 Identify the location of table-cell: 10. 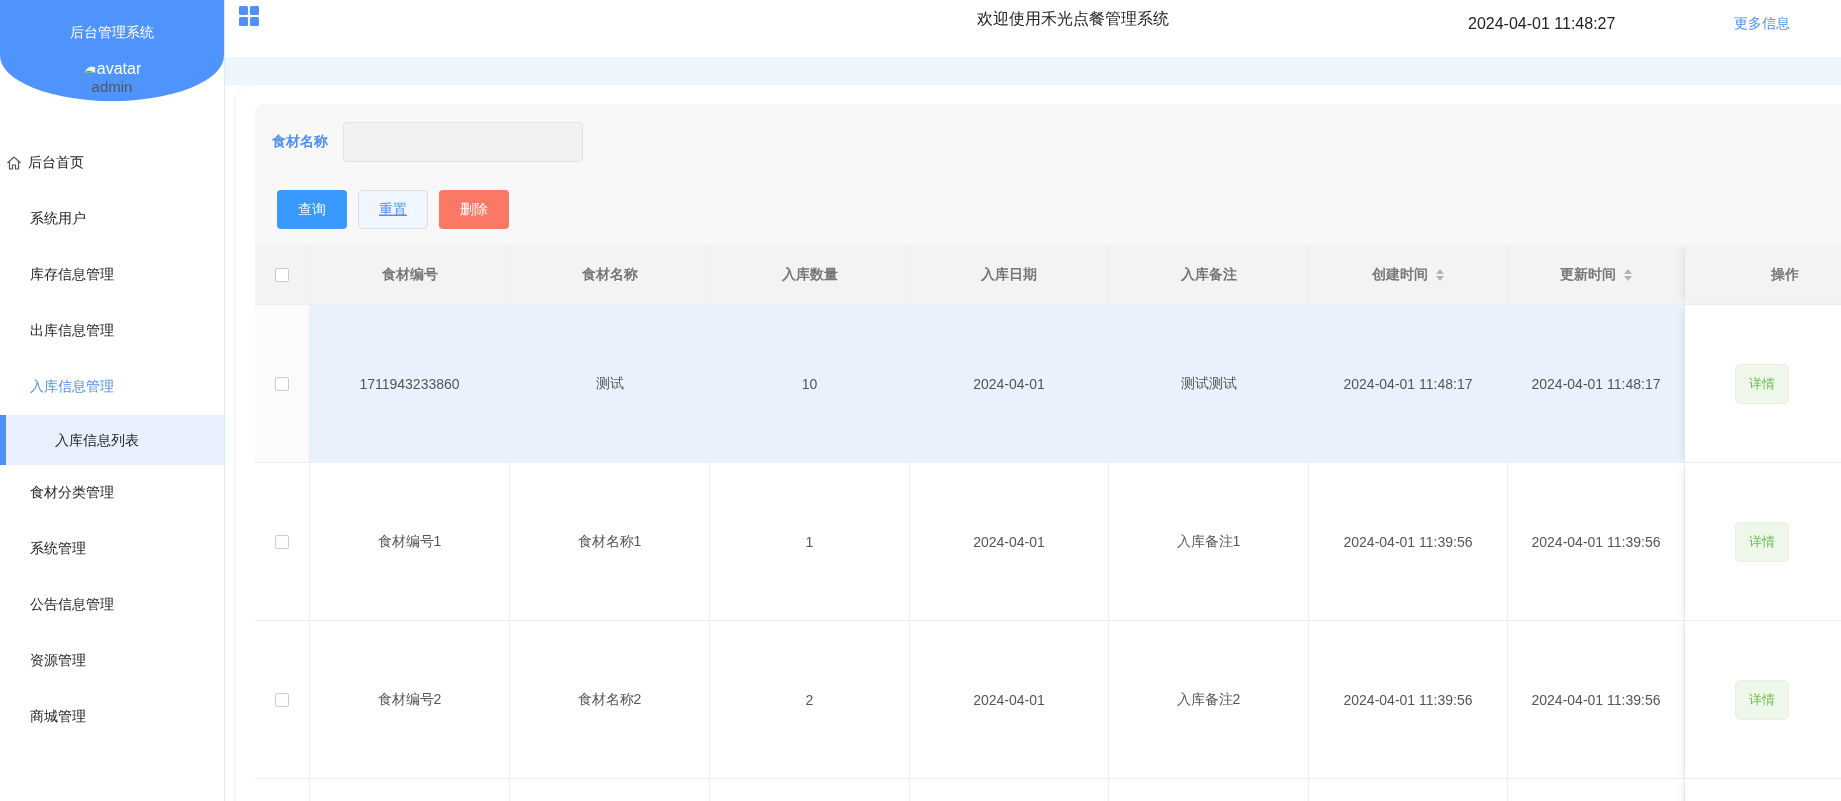
(809, 383).